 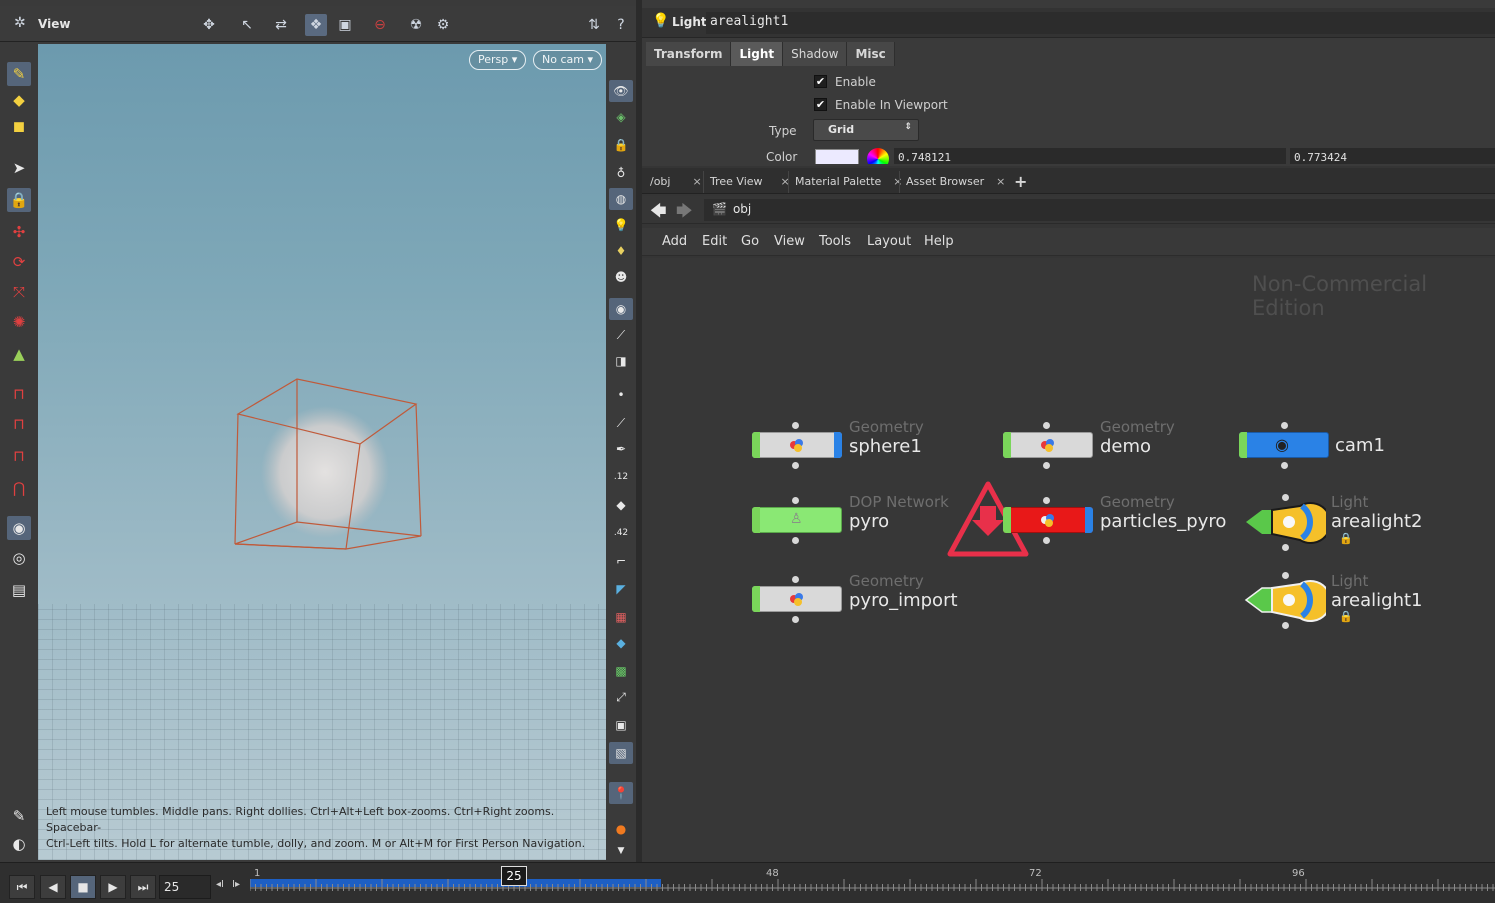 I want to click on node-demo, so click(x=1048, y=445).